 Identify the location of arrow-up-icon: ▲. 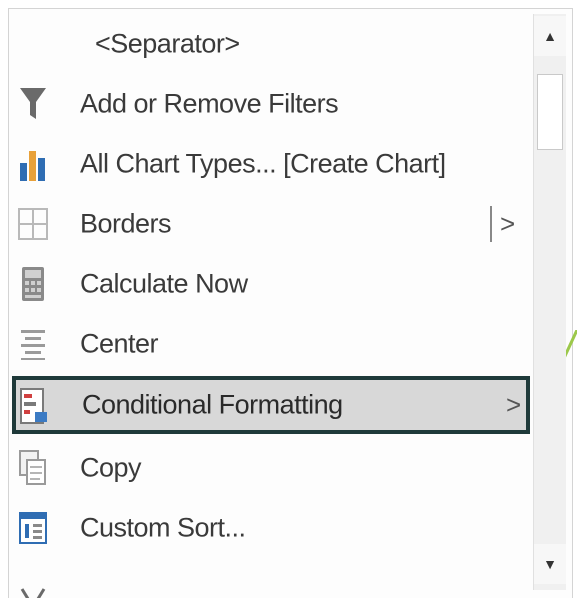
(550, 36).